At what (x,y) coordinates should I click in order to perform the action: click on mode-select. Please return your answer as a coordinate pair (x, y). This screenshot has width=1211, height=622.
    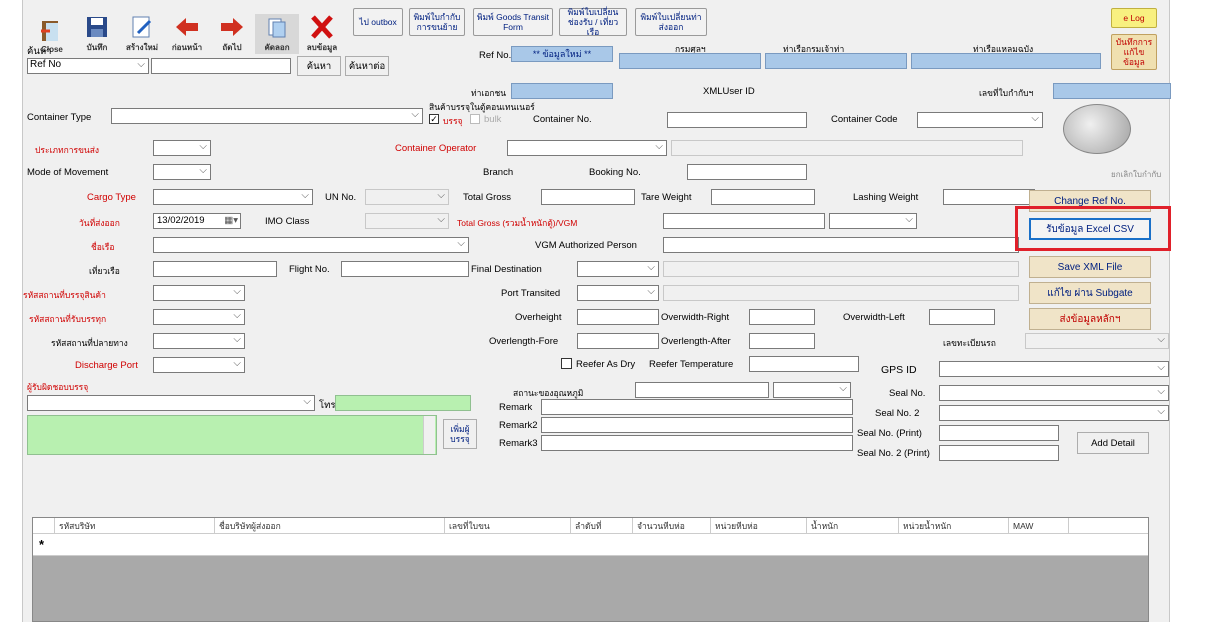
    Looking at the image, I should click on (182, 172).